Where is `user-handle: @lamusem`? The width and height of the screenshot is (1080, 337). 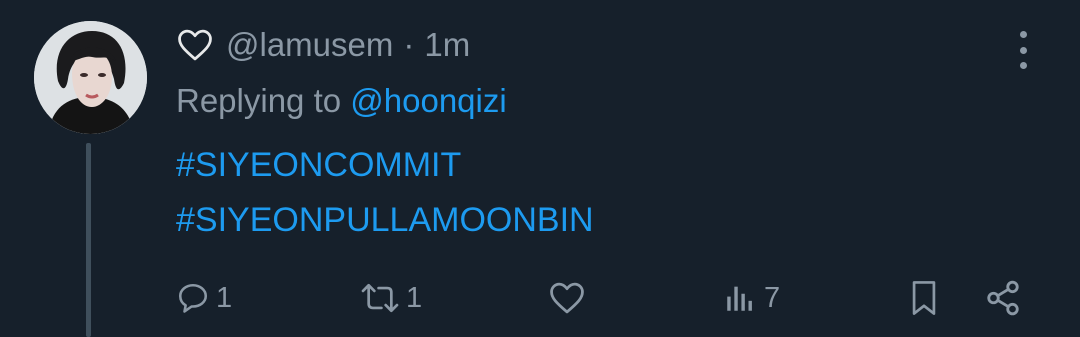
user-handle: @lamusem is located at coordinates (309, 45).